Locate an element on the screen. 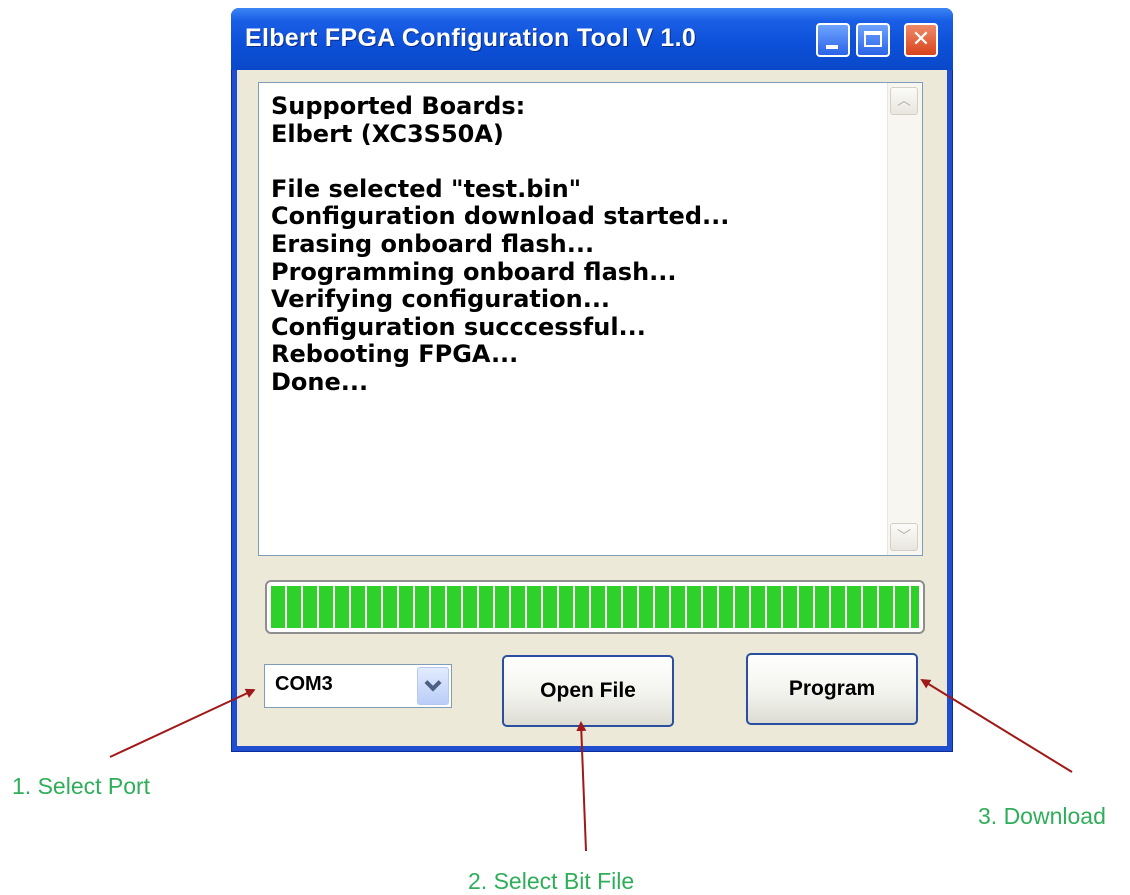 This screenshot has height=895, width=1130. annotation-select-port: 1. Select Port is located at coordinates (81, 786).